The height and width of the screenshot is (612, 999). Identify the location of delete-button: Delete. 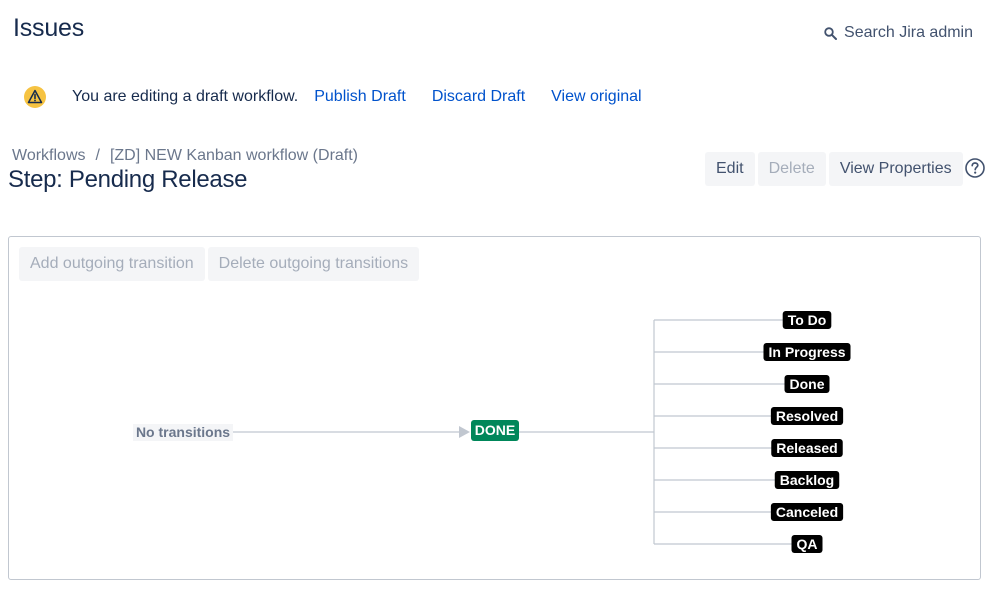
(792, 169).